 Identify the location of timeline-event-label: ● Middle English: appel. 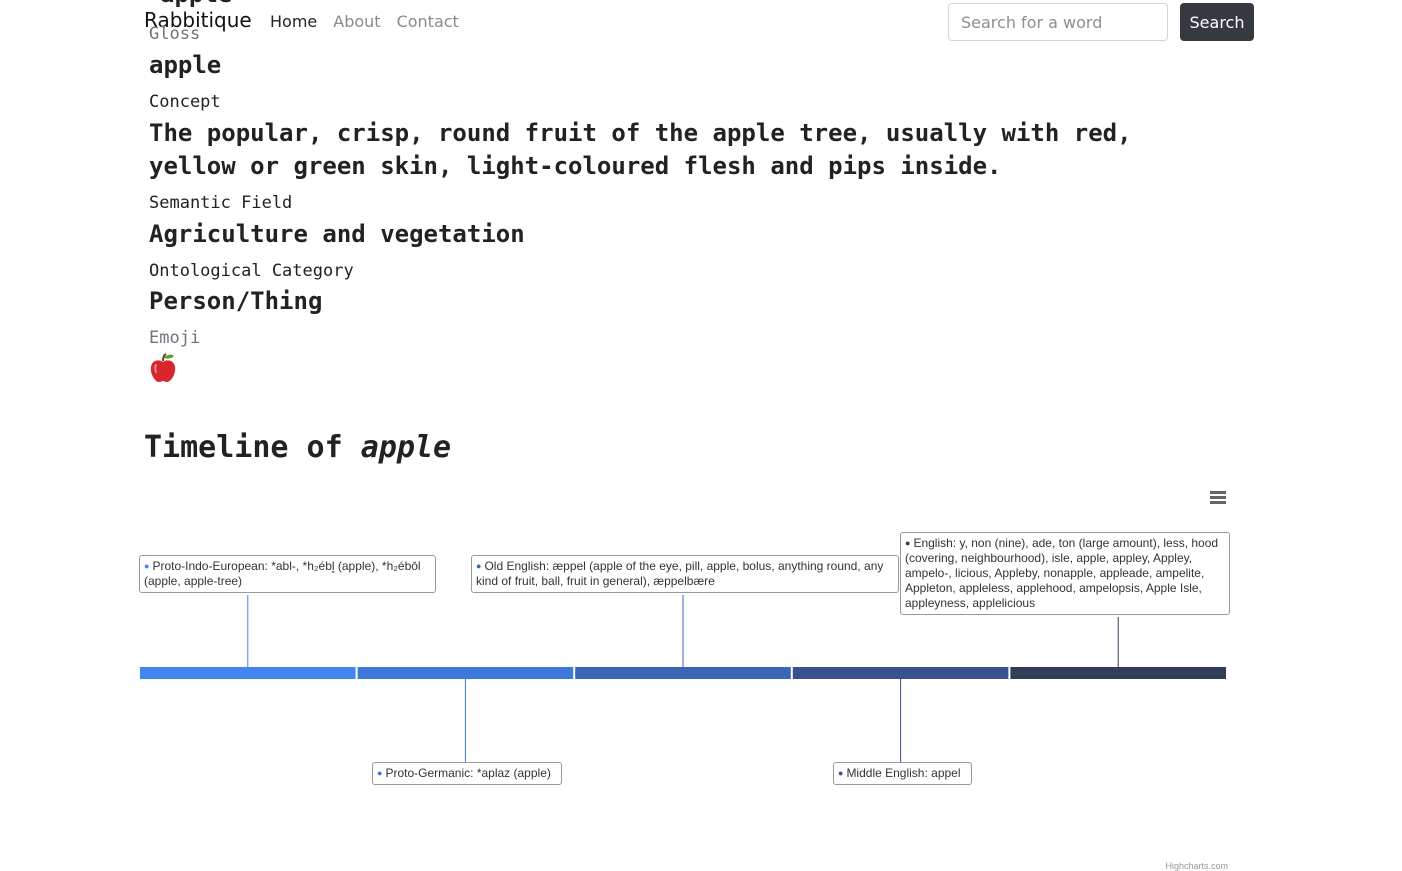
(902, 773).